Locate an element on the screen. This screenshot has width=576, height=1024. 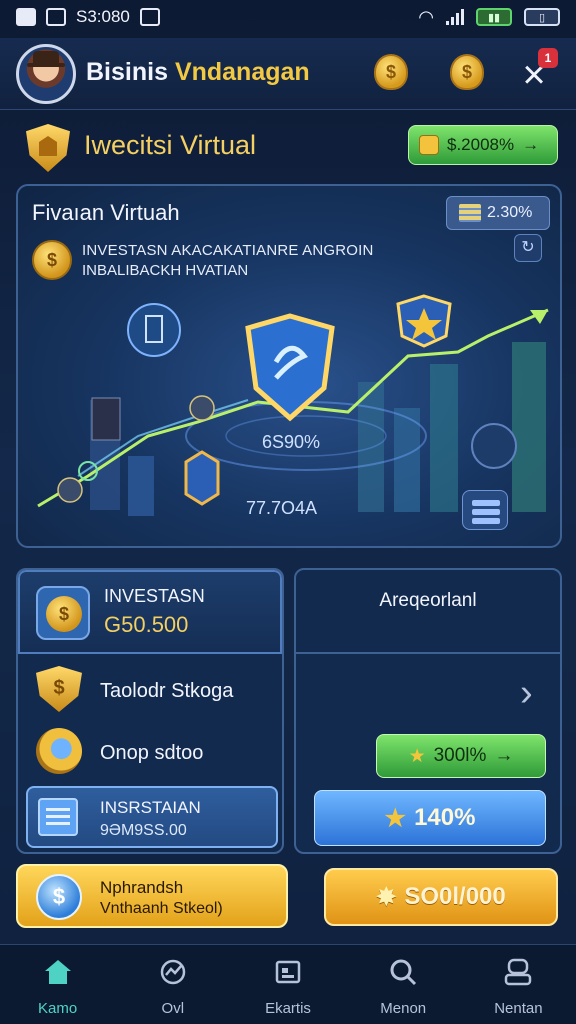
rewards-panel-title: Areqeorlanl is located at coordinates (428, 600).